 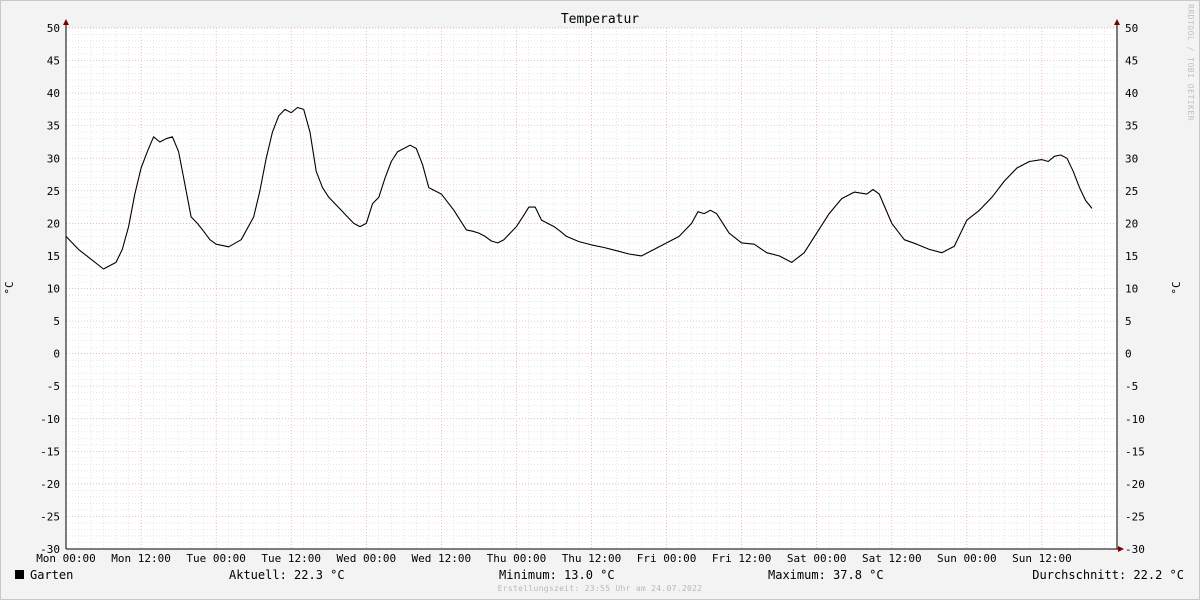 I want to click on legend-series-name: Garten, so click(x=52, y=575).